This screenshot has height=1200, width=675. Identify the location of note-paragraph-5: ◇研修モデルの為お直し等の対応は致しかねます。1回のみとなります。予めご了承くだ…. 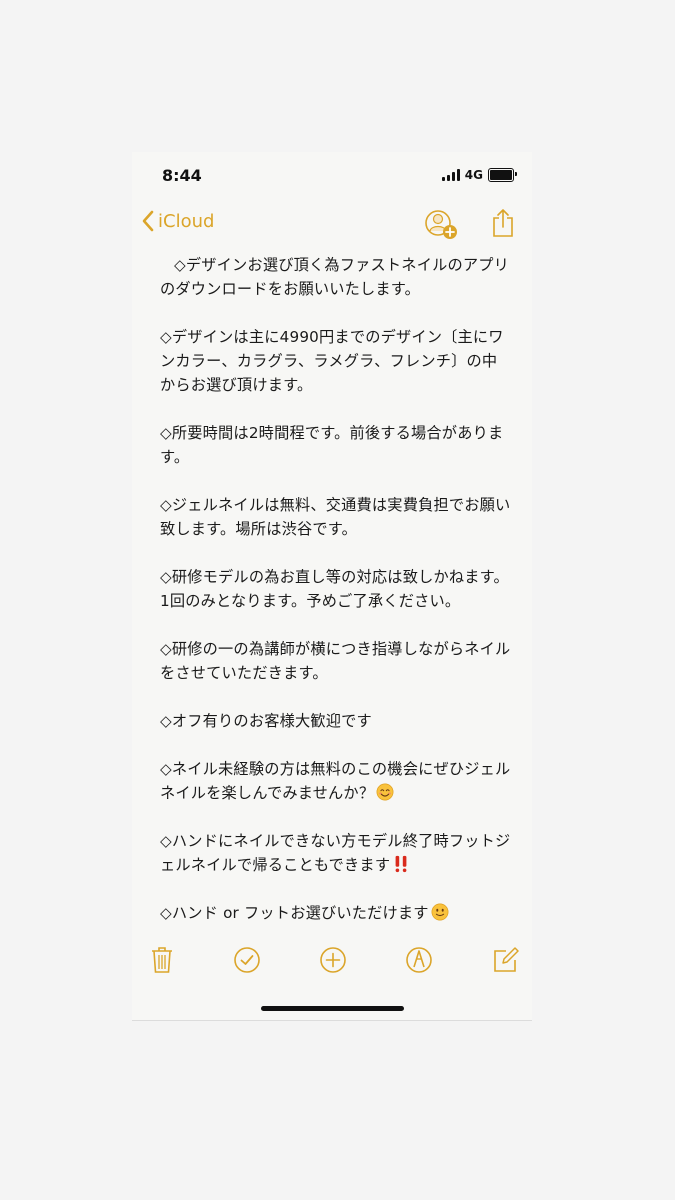
(334, 589).